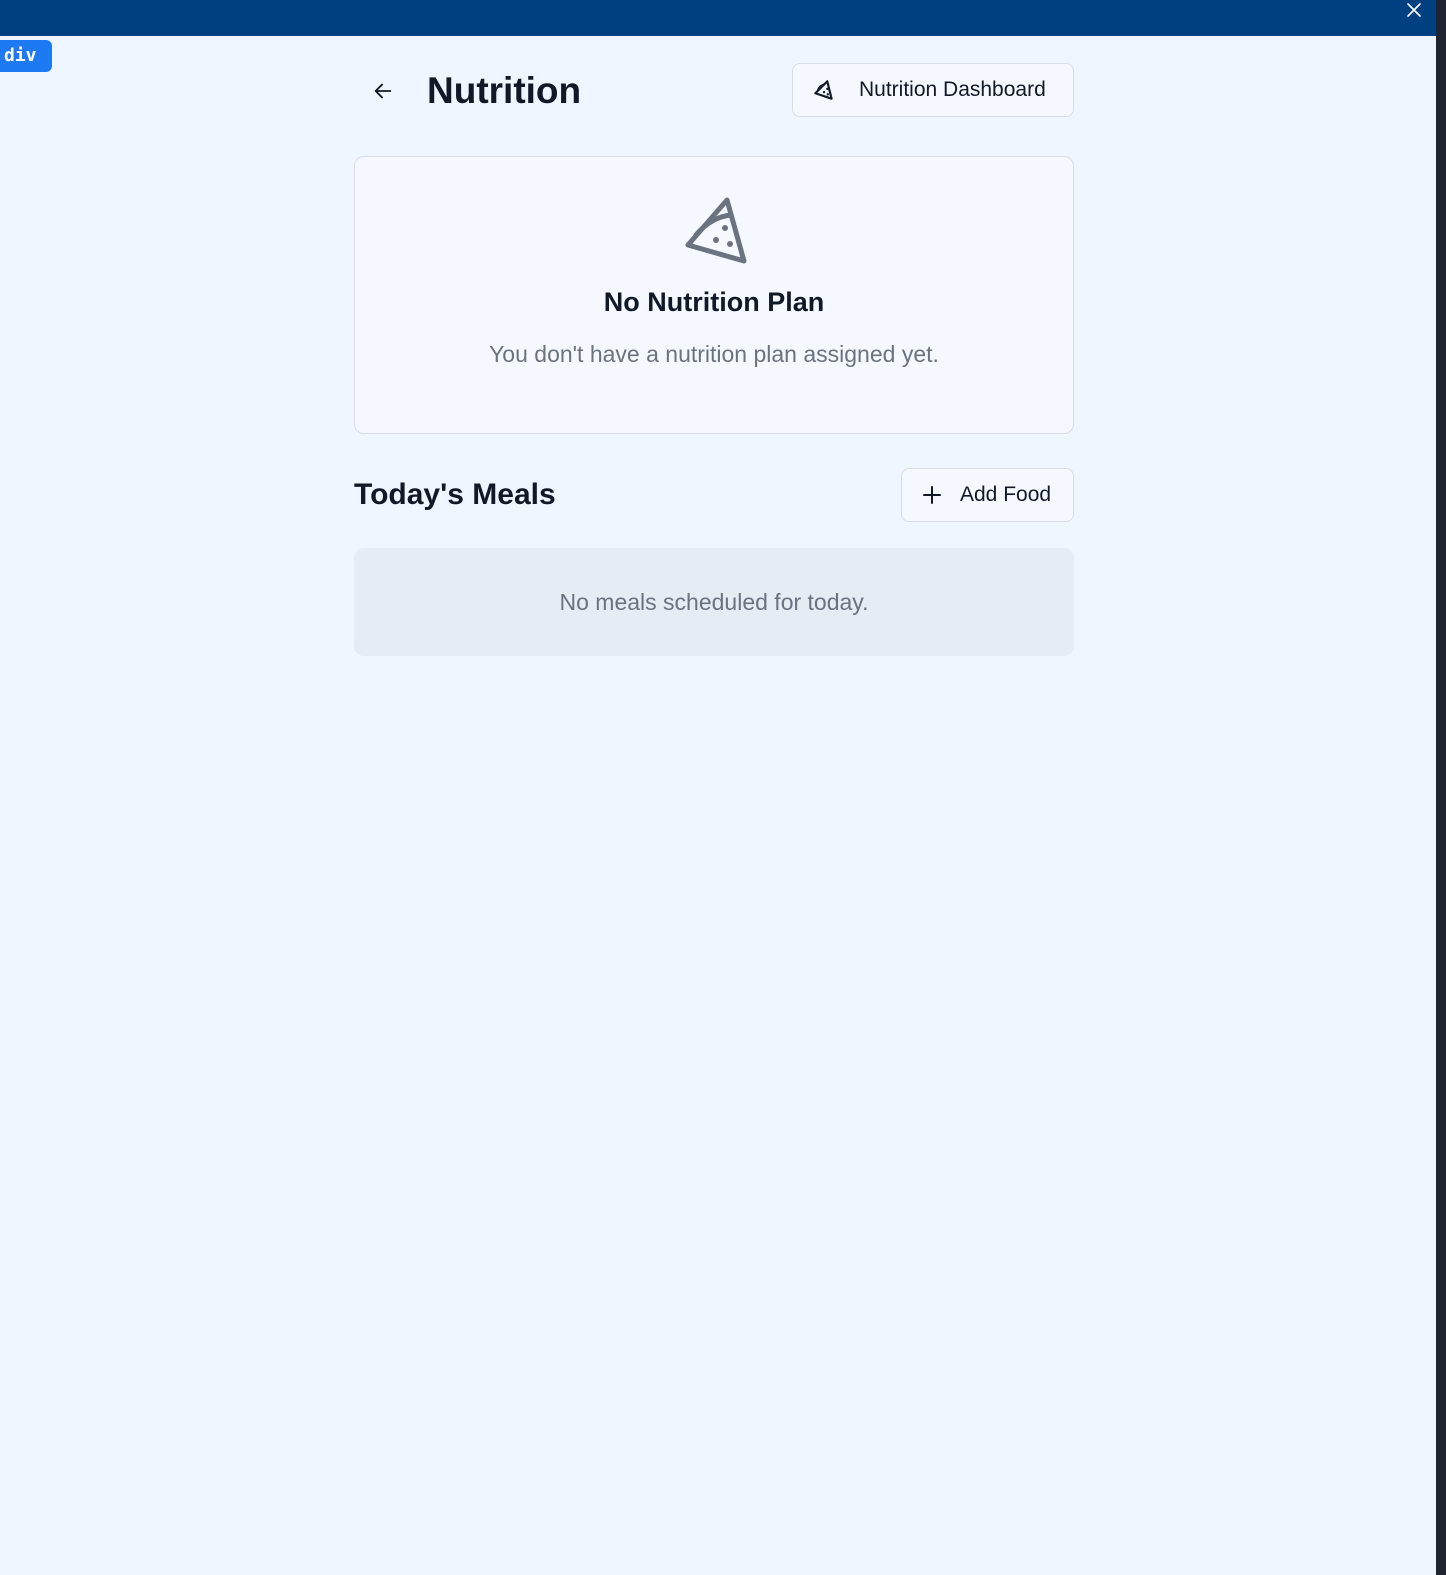 The height and width of the screenshot is (1575, 1446). I want to click on meals-header: Today's Meals Add Food, so click(714, 495).